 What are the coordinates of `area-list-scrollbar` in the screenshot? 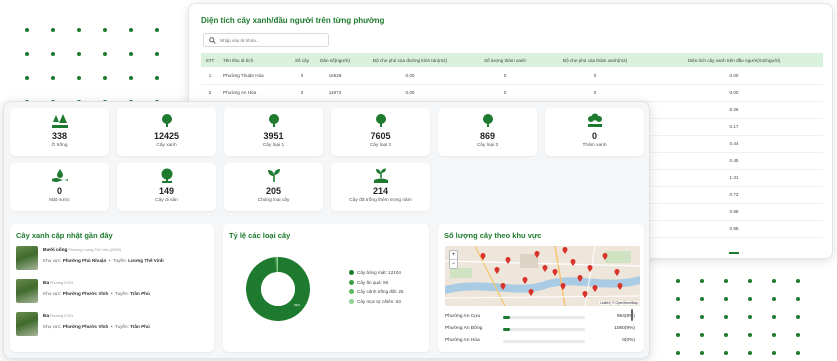 It's located at (632, 315).